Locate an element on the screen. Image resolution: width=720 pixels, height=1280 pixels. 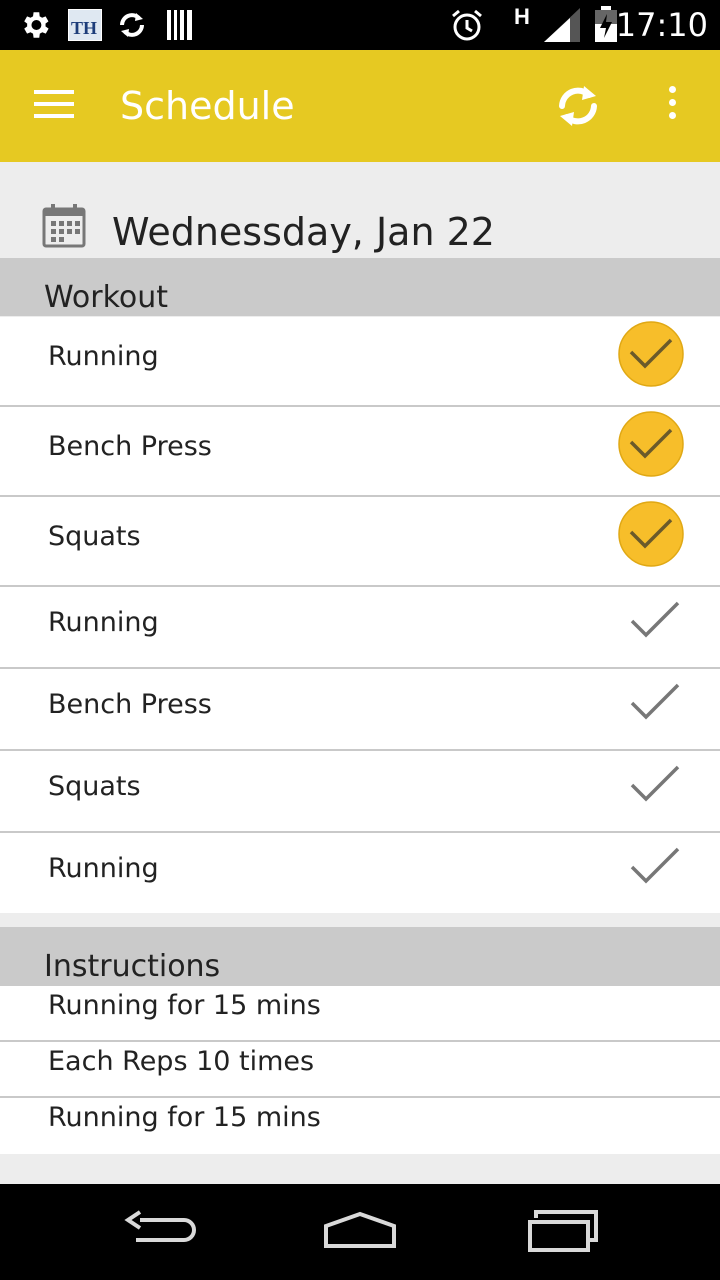
signal-icon is located at coordinates (562, 25).